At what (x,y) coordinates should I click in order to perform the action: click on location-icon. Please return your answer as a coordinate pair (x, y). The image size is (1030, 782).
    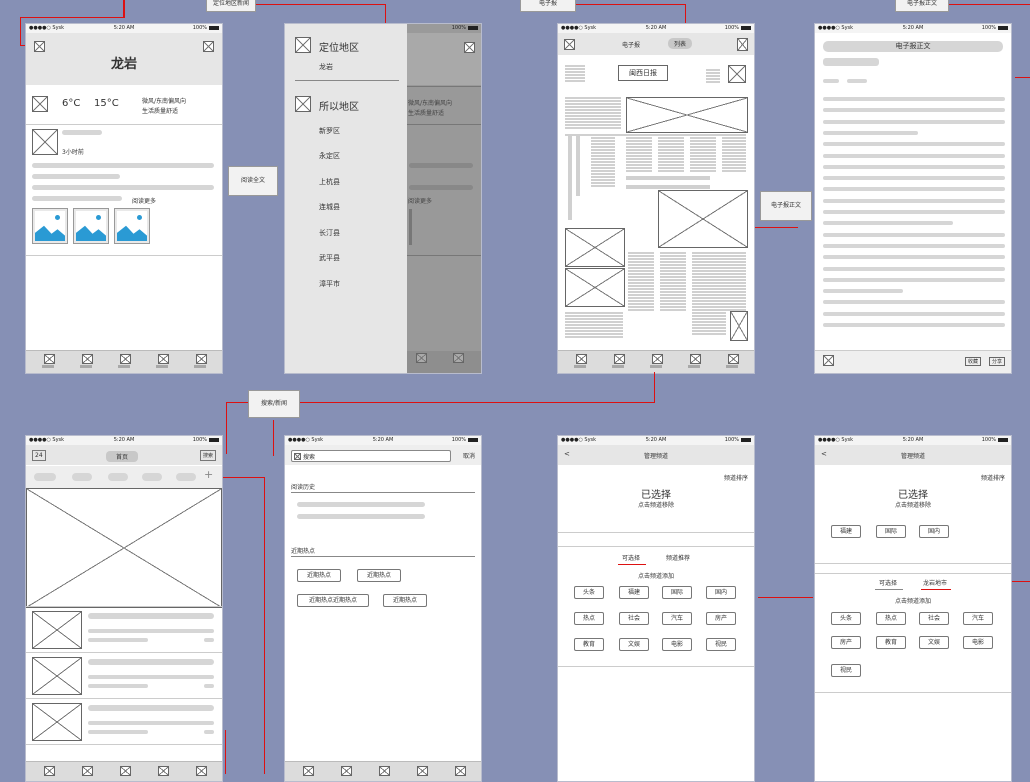
    Looking at the image, I should click on (39, 46).